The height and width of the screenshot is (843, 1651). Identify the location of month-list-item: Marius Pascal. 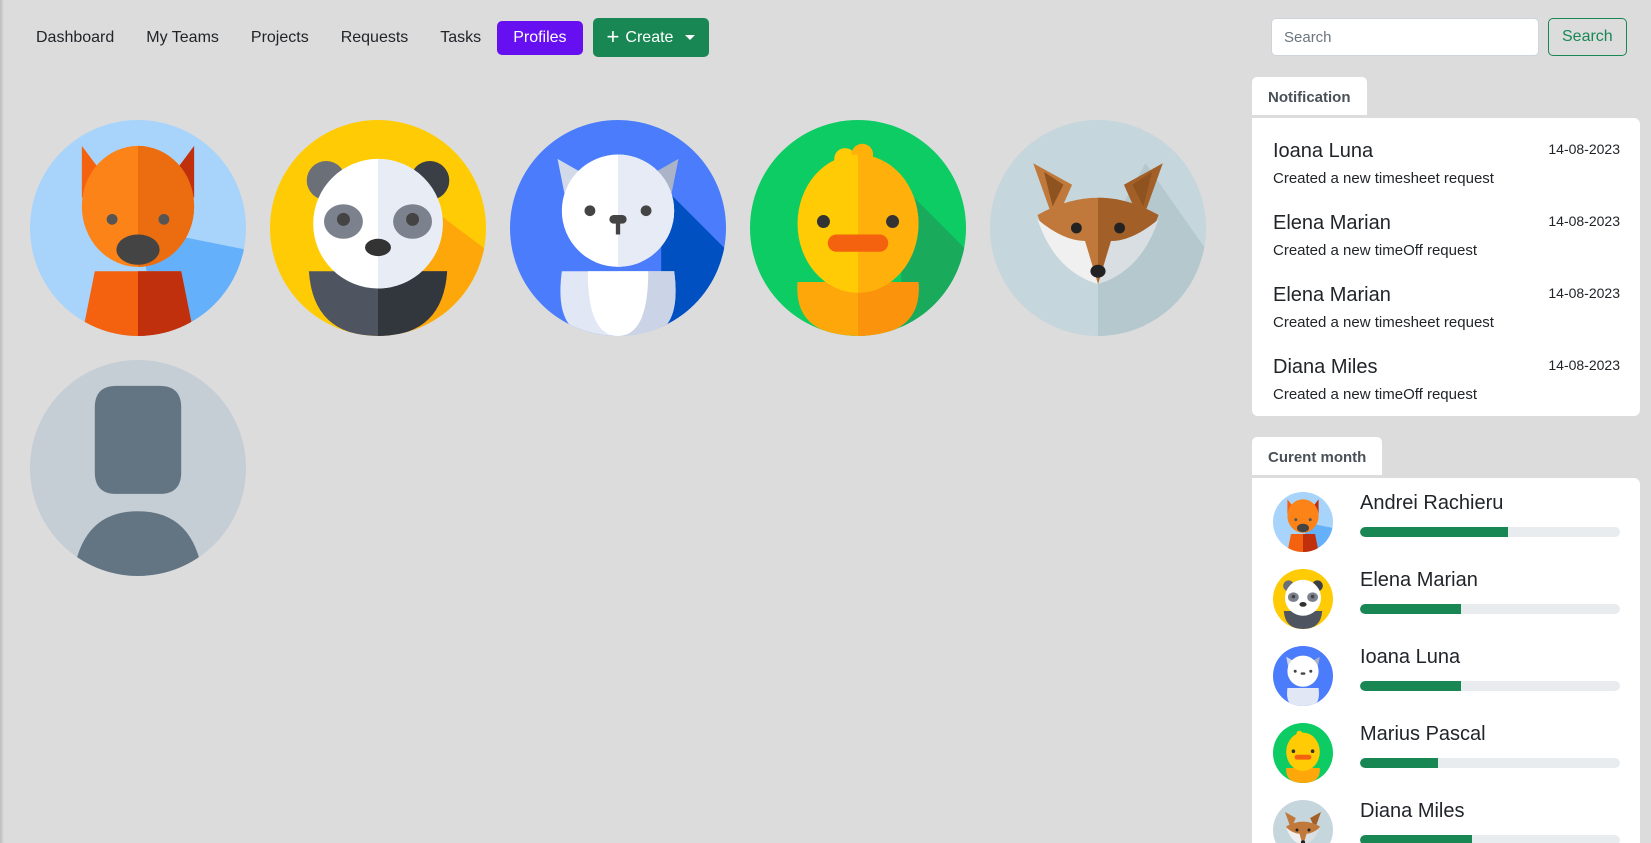
(1446, 747).